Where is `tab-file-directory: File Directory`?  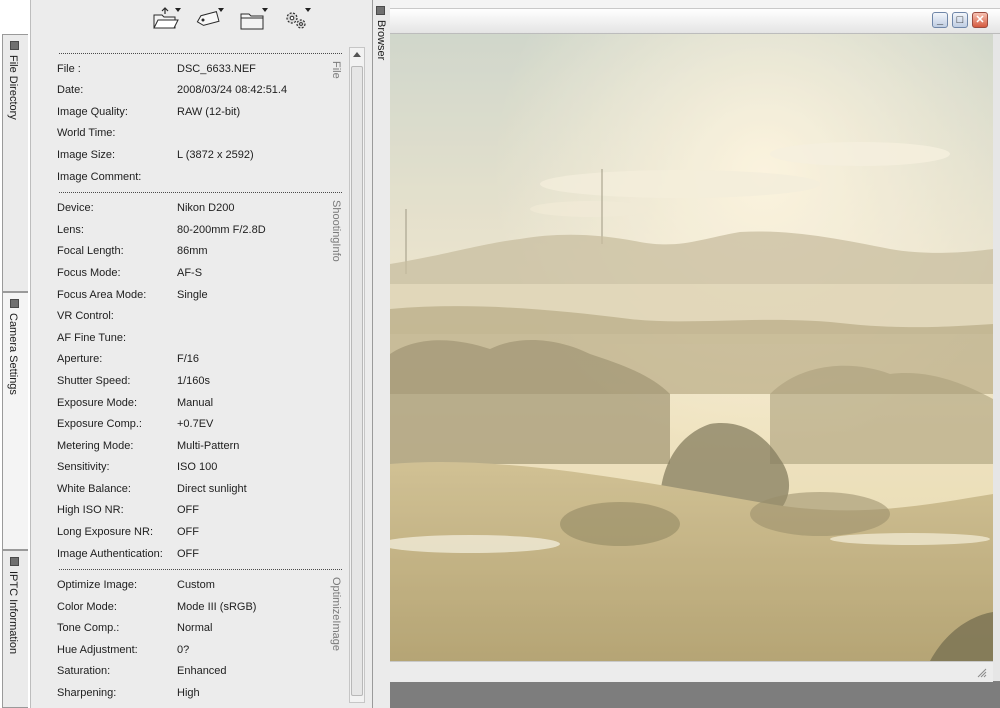 tab-file-directory: File Directory is located at coordinates (15, 163).